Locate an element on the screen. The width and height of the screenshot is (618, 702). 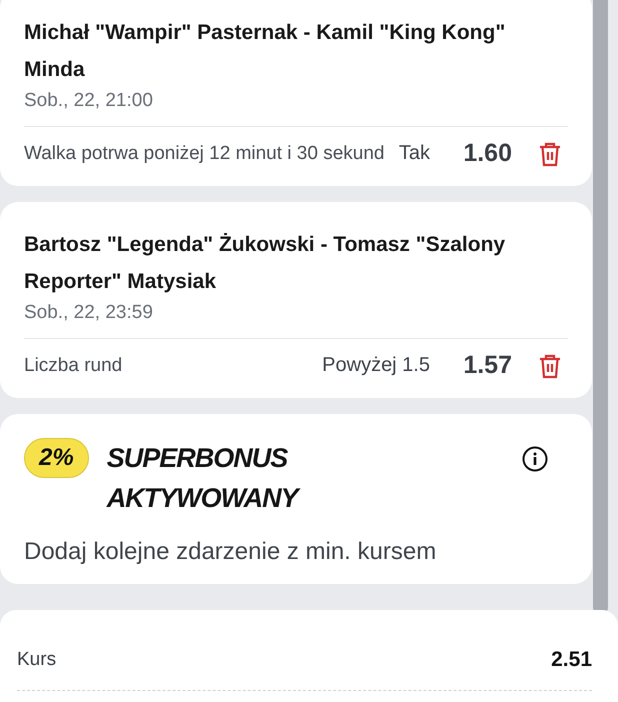
event-date: Sob., 22, 21:00 is located at coordinates (89, 101).